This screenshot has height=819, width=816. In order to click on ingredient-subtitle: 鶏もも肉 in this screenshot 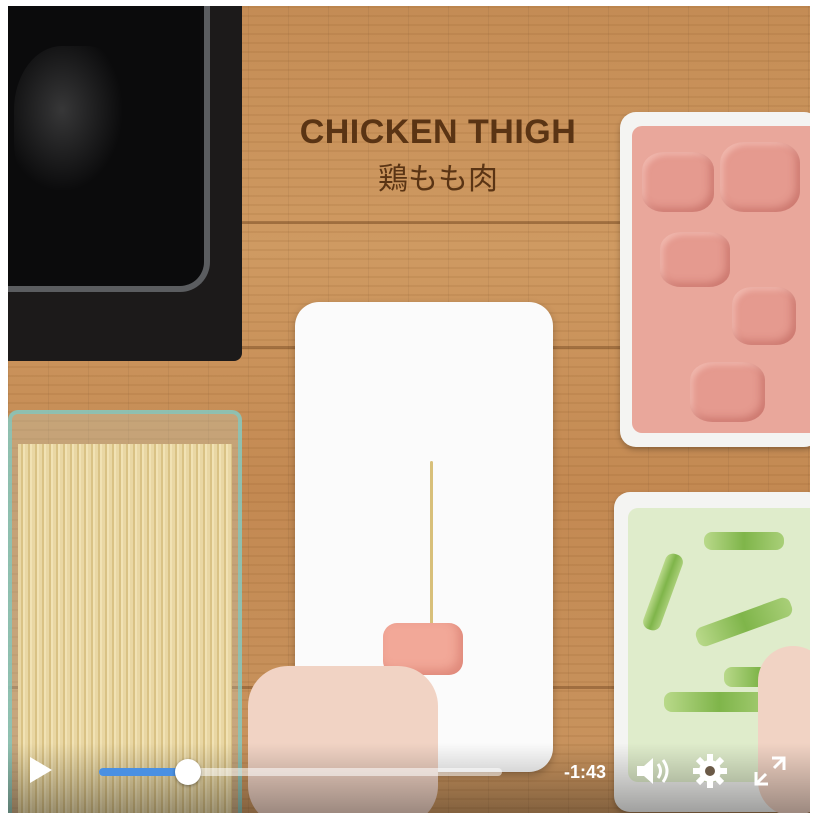, I will do `click(438, 179)`.